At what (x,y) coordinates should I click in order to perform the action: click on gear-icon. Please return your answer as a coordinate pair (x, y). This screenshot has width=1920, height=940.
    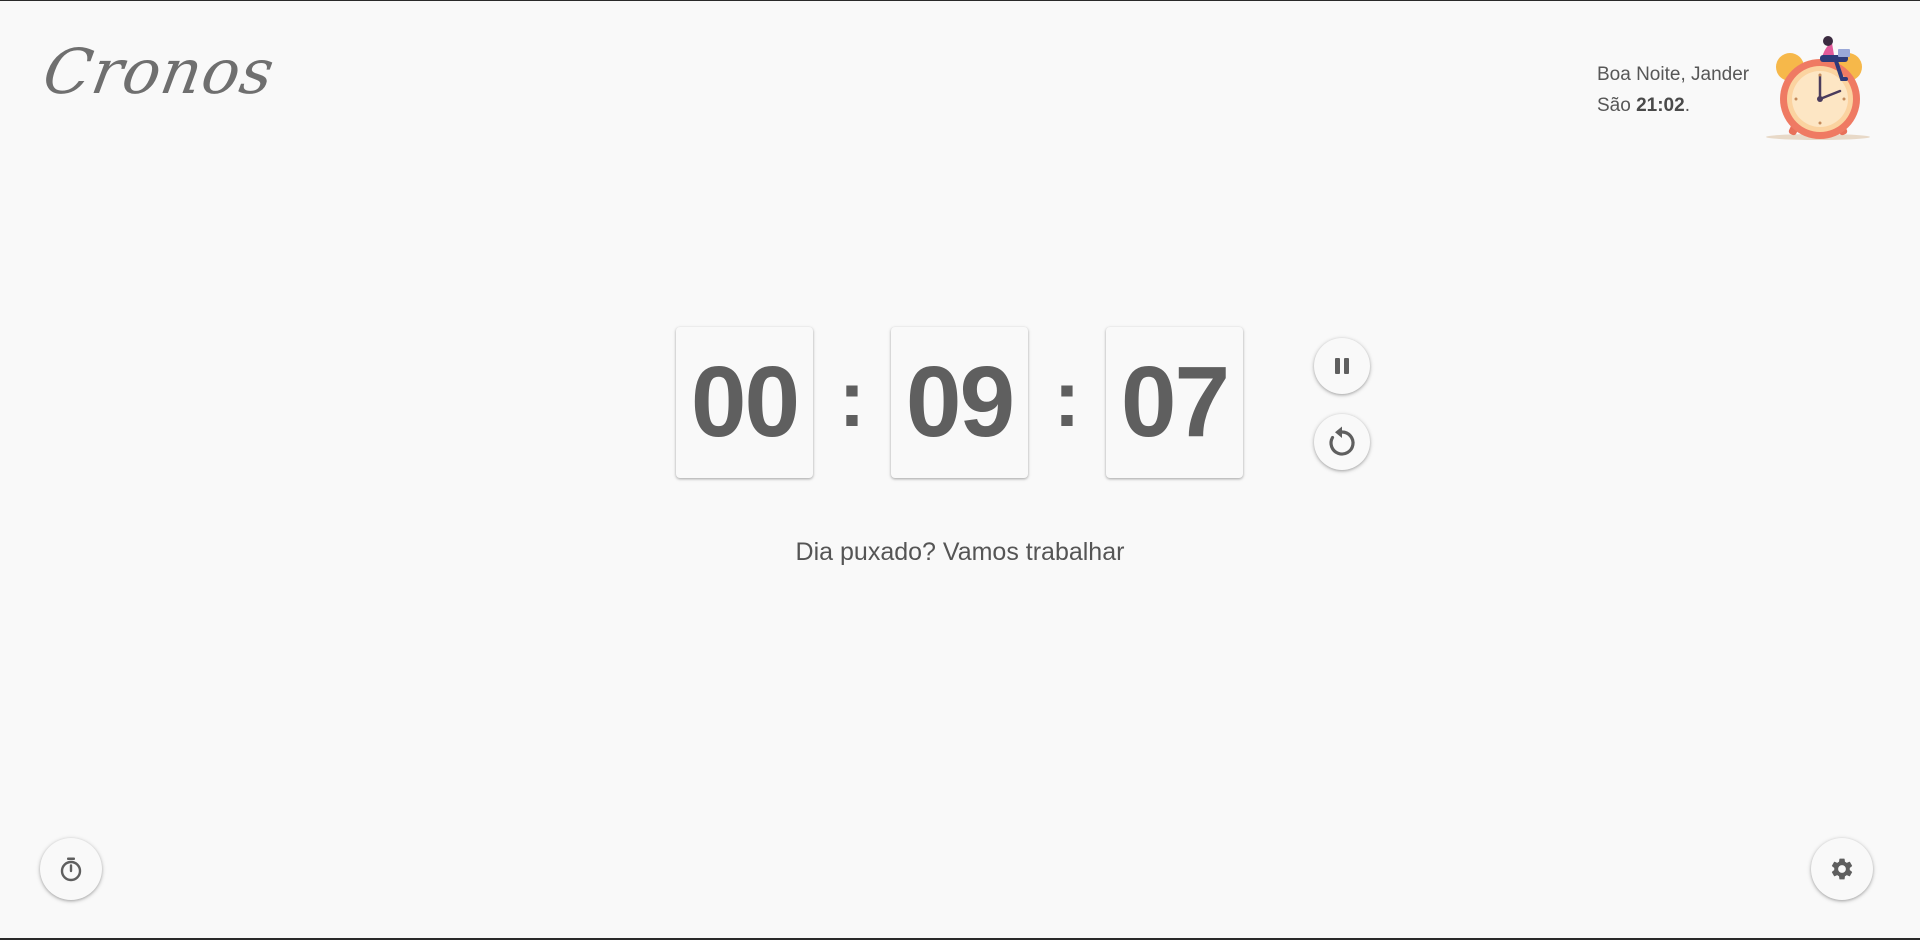
    Looking at the image, I should click on (1842, 869).